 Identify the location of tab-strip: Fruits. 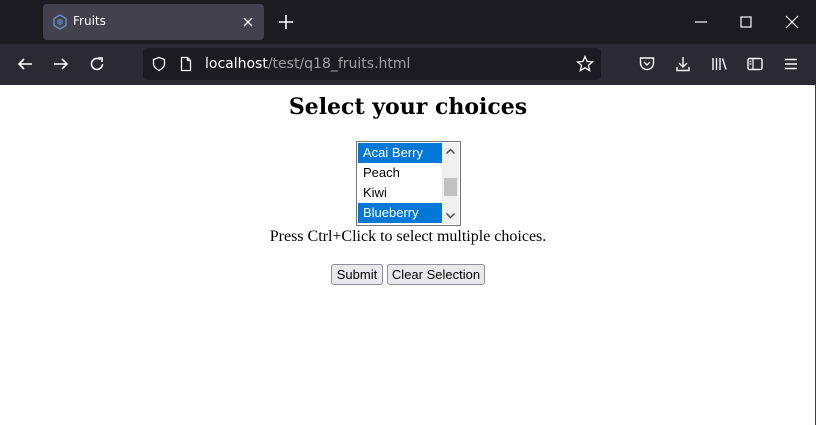
(408, 22).